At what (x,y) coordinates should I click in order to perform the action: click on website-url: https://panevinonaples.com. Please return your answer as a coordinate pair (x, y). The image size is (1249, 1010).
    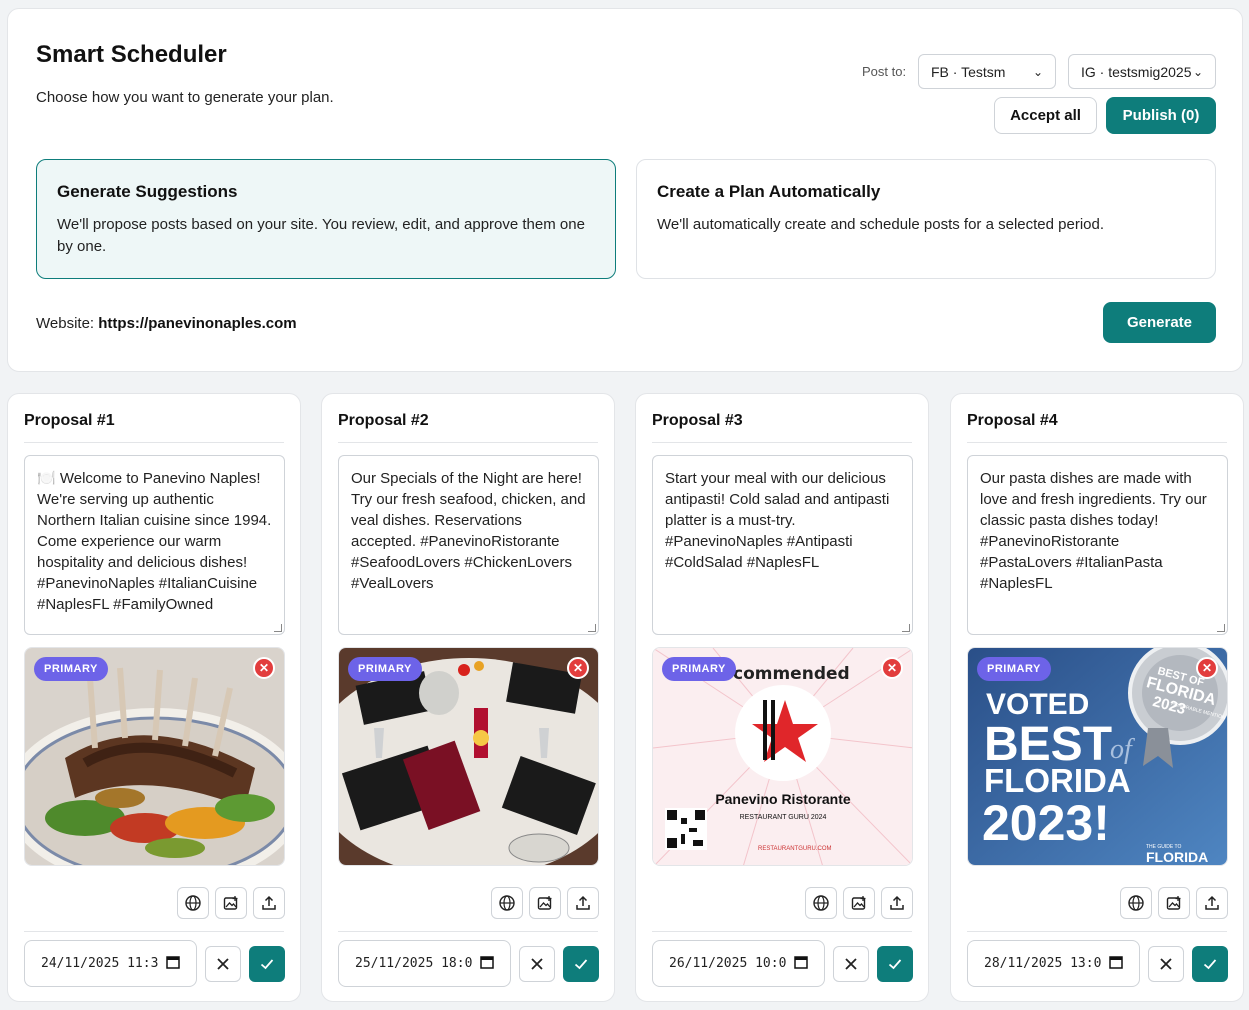
    Looking at the image, I should click on (197, 323).